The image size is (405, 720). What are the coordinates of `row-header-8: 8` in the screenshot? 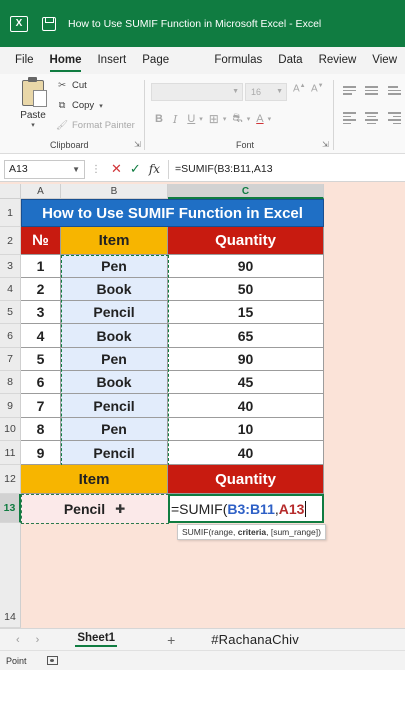 It's located at (10, 382).